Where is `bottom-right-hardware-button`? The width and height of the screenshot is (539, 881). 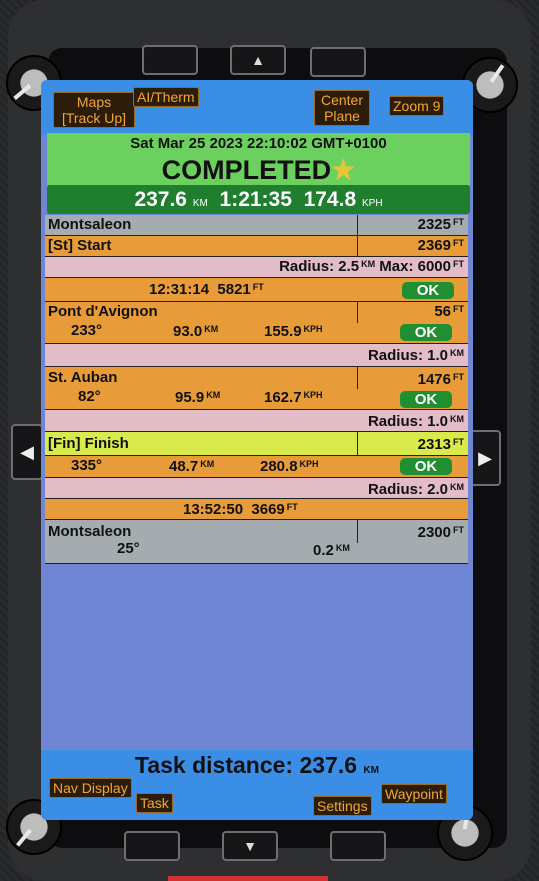 bottom-right-hardware-button is located at coordinates (358, 846).